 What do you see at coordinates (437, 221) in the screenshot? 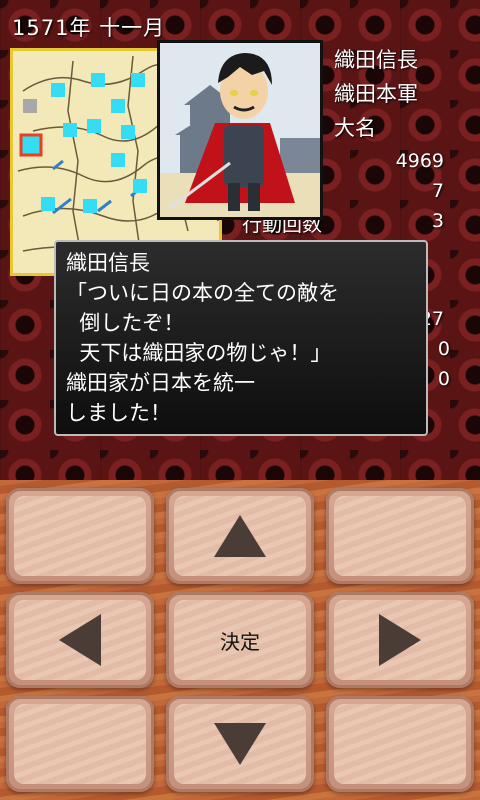
I see `stat-value: 3` at bounding box center [437, 221].